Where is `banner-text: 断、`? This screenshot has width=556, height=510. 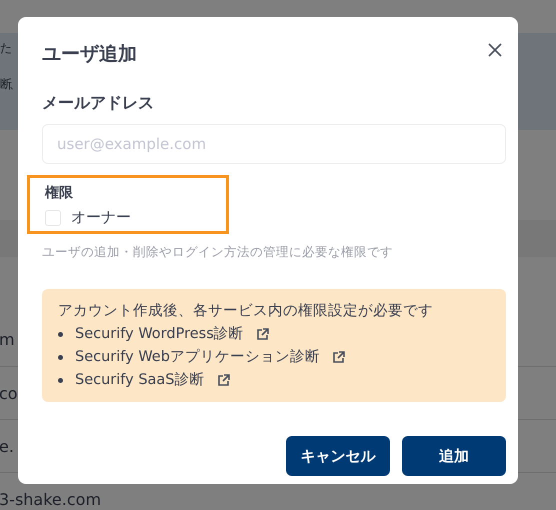 banner-text: 断、 is located at coordinates (9, 84).